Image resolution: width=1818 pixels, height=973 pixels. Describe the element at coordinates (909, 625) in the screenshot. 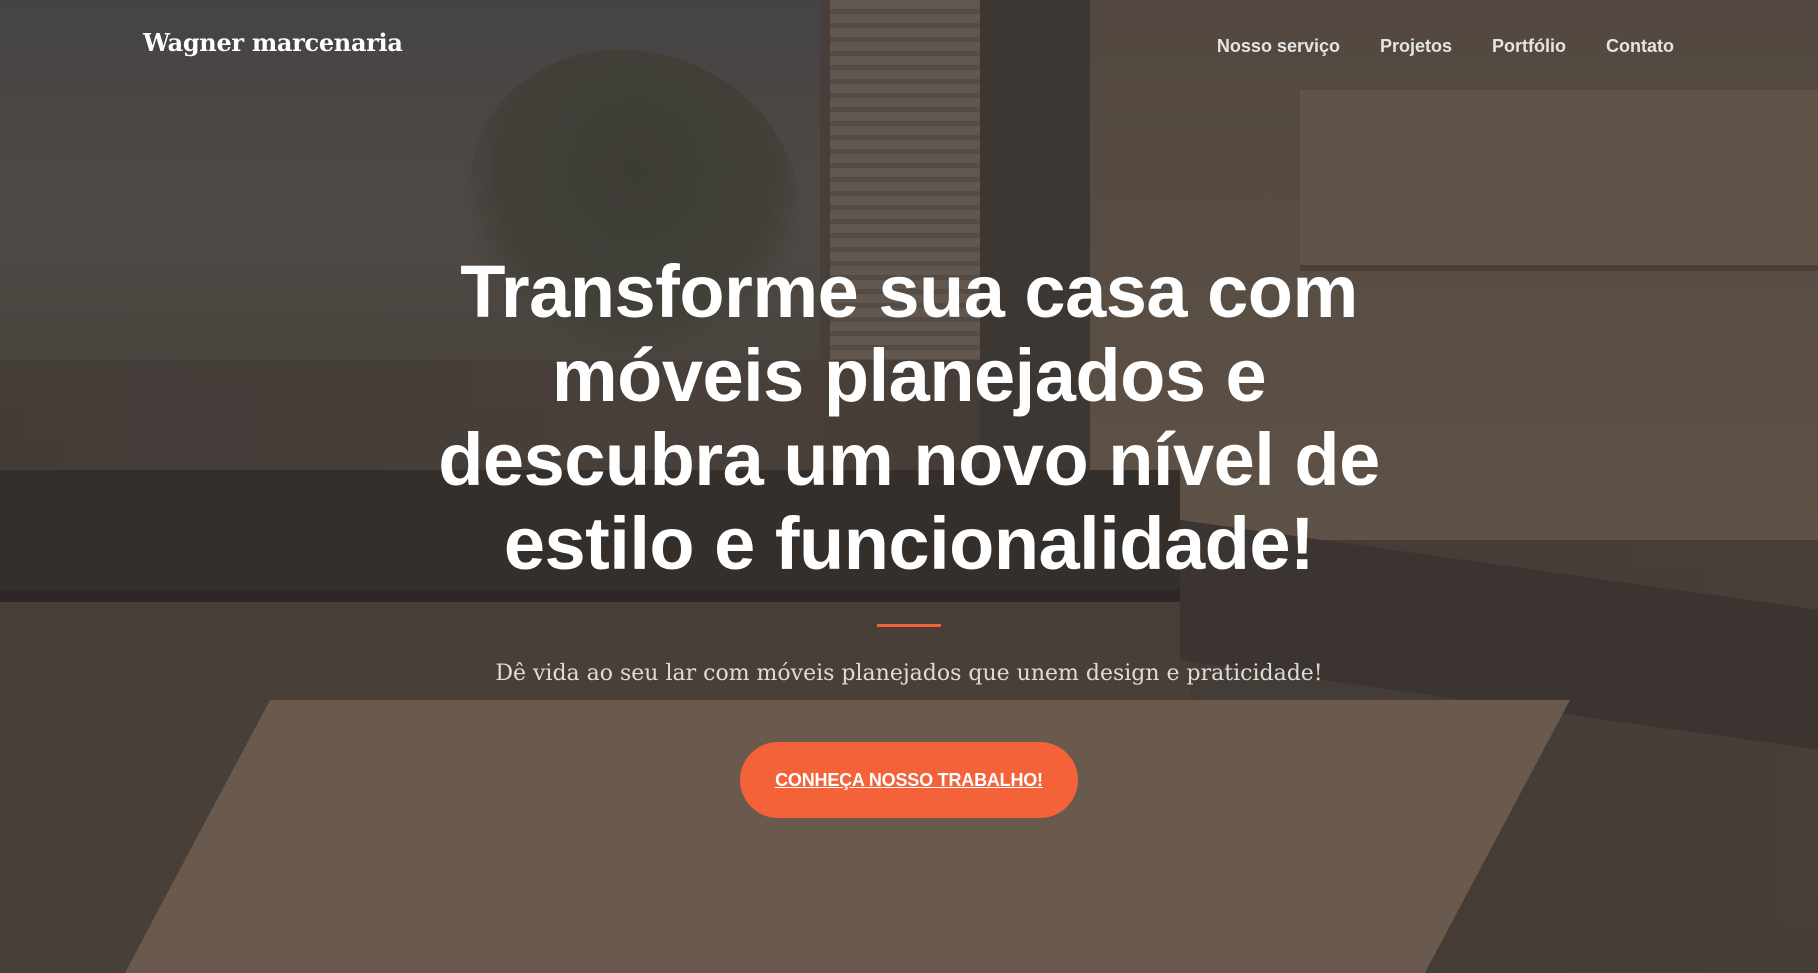

I see `hero-divider` at that location.